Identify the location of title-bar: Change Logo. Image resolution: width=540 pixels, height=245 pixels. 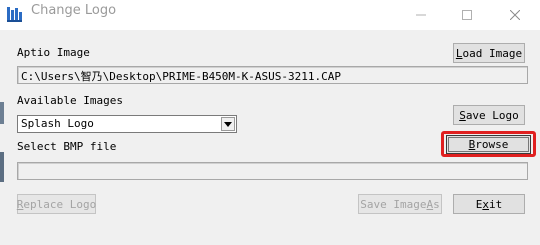
(270, 15).